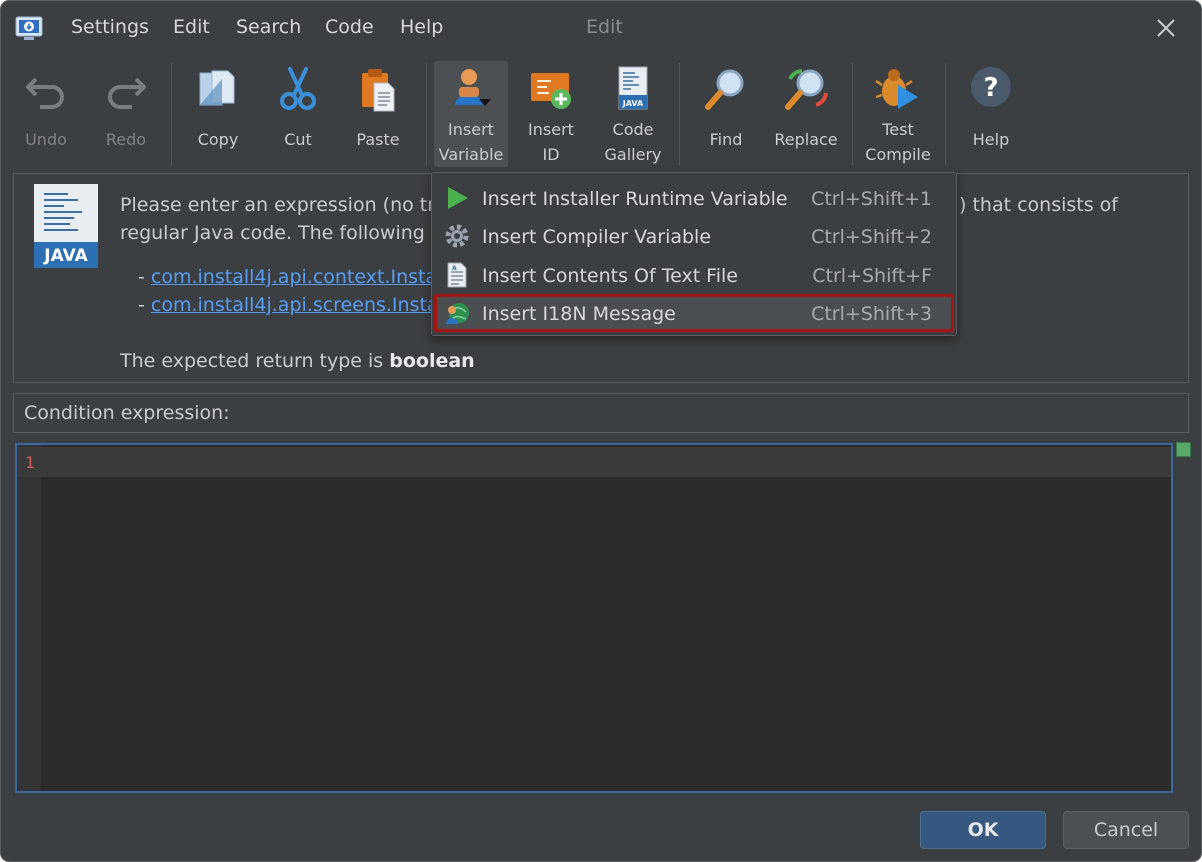 The image size is (1202, 862). I want to click on title-bar: Settings Edit Search Code Help Edit, so click(601, 29).